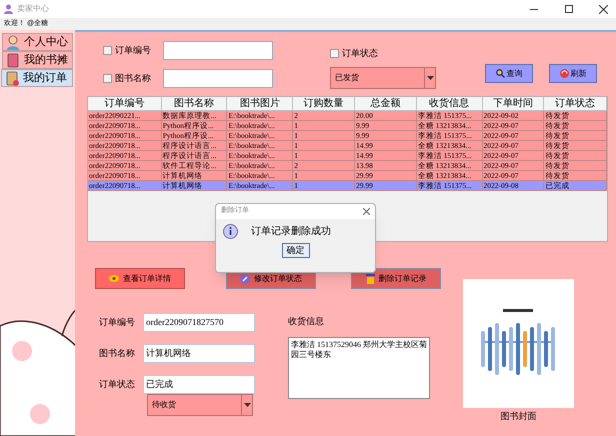 This screenshot has height=436, width=616. I want to click on ok-button: 确定, so click(296, 250).